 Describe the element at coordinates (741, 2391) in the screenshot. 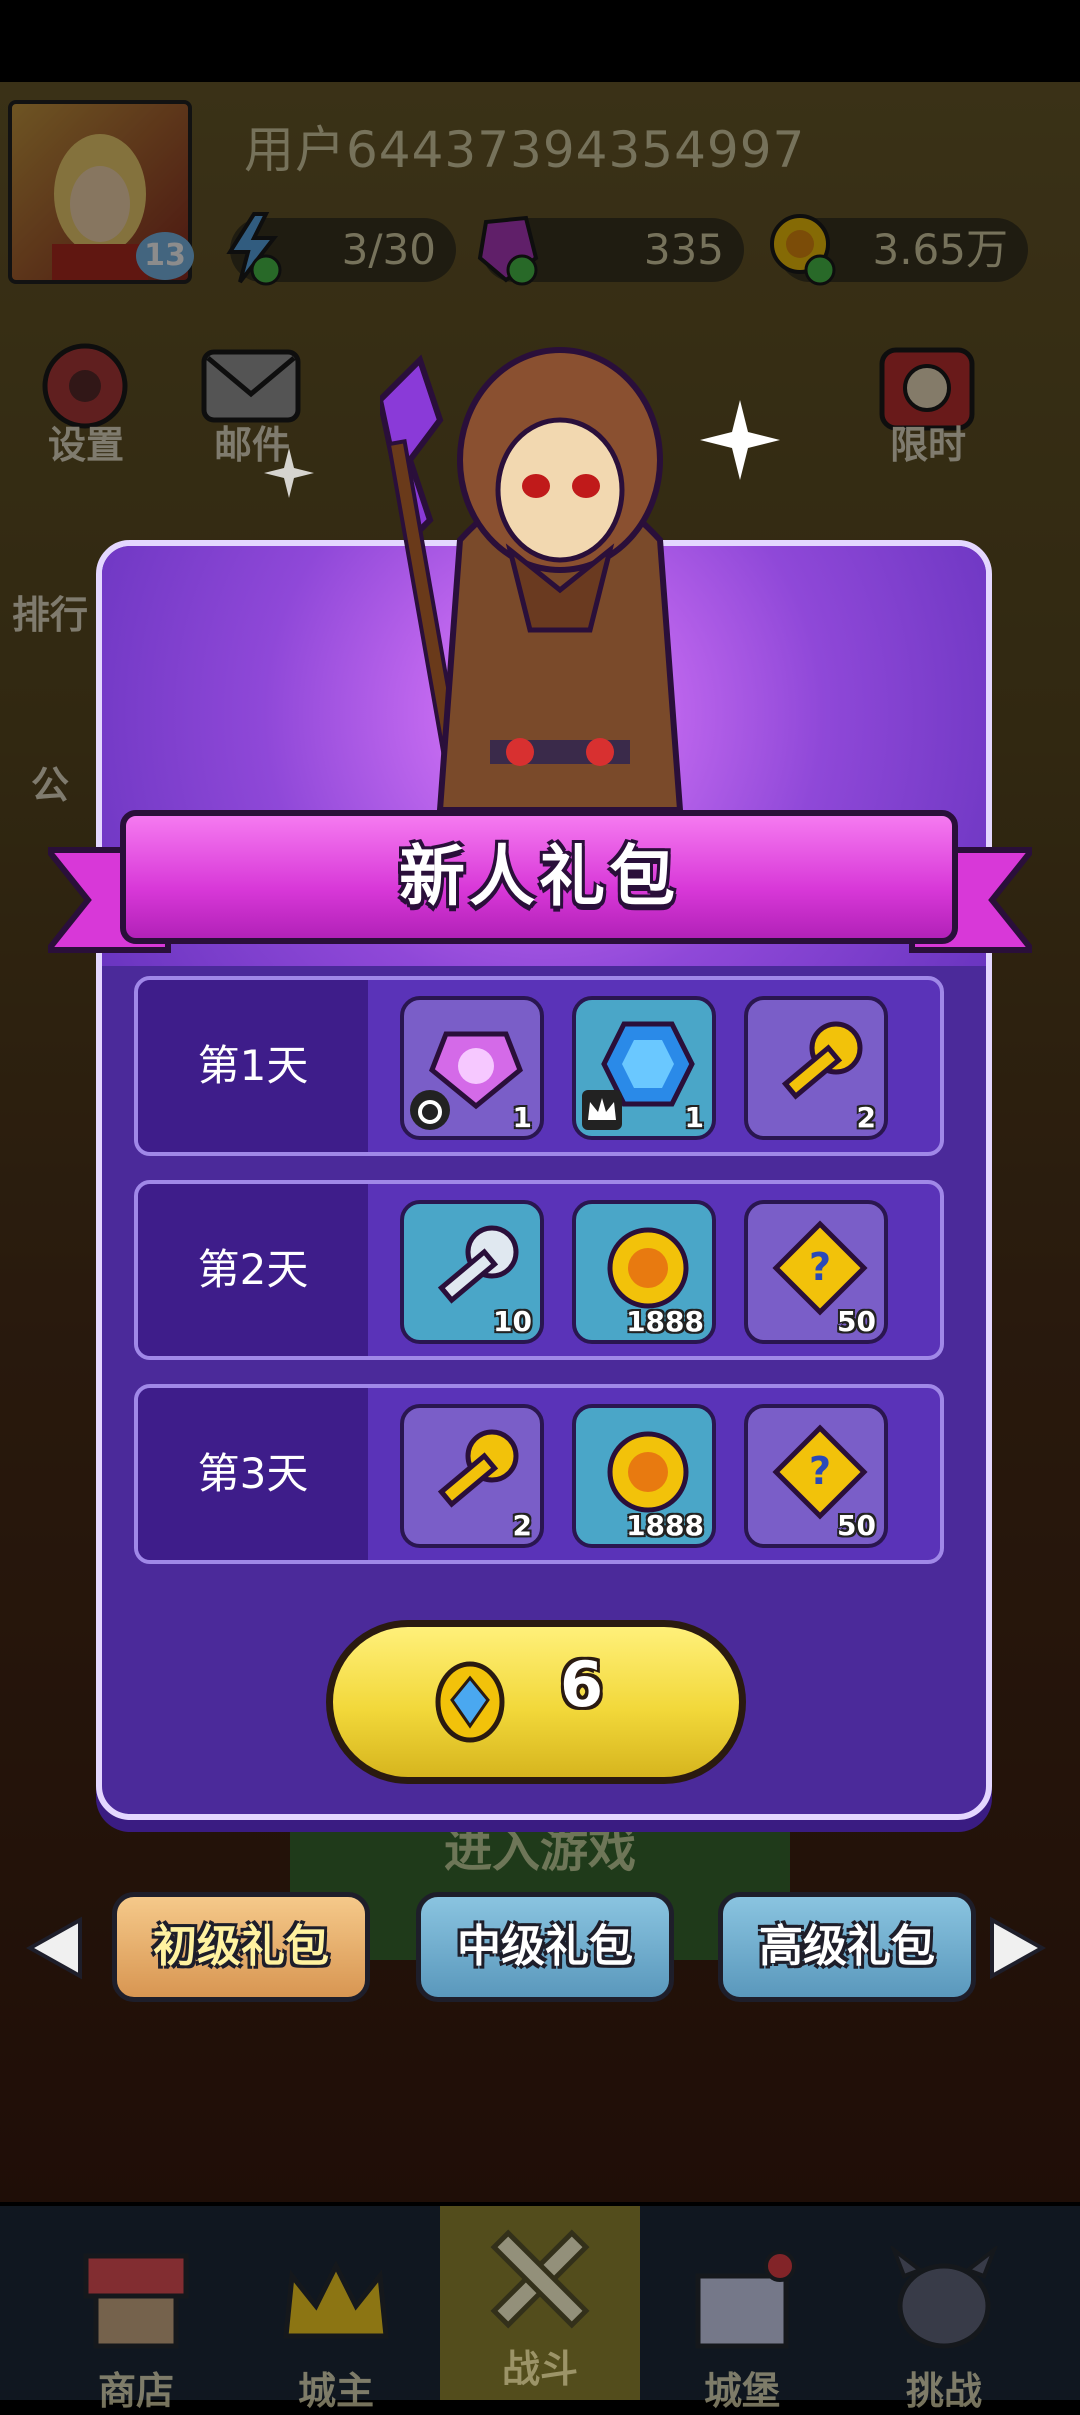

I see `nav-castle-label: 城堡` at that location.